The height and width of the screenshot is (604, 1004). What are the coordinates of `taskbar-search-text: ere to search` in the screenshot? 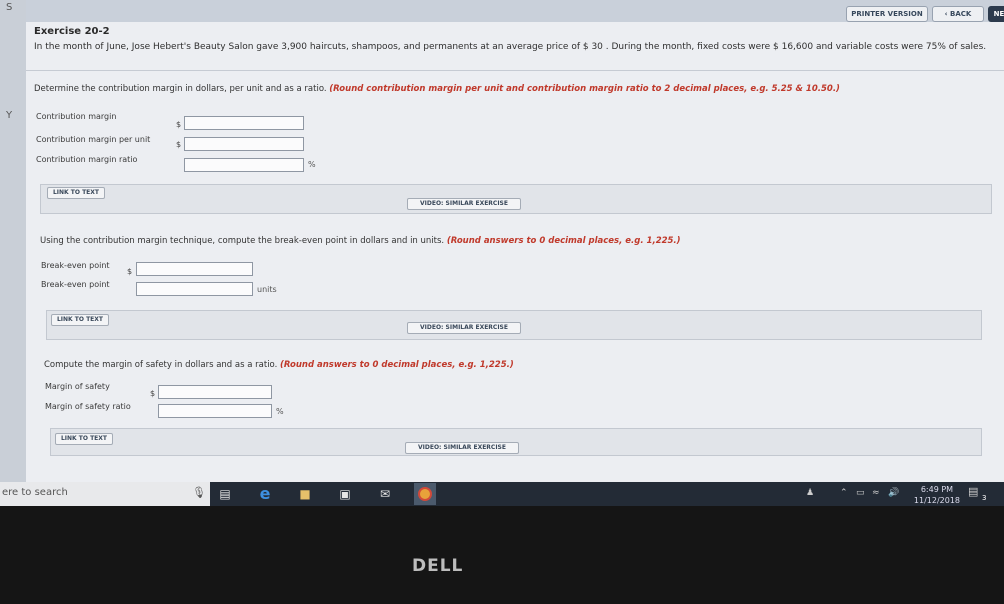 It's located at (35, 492).